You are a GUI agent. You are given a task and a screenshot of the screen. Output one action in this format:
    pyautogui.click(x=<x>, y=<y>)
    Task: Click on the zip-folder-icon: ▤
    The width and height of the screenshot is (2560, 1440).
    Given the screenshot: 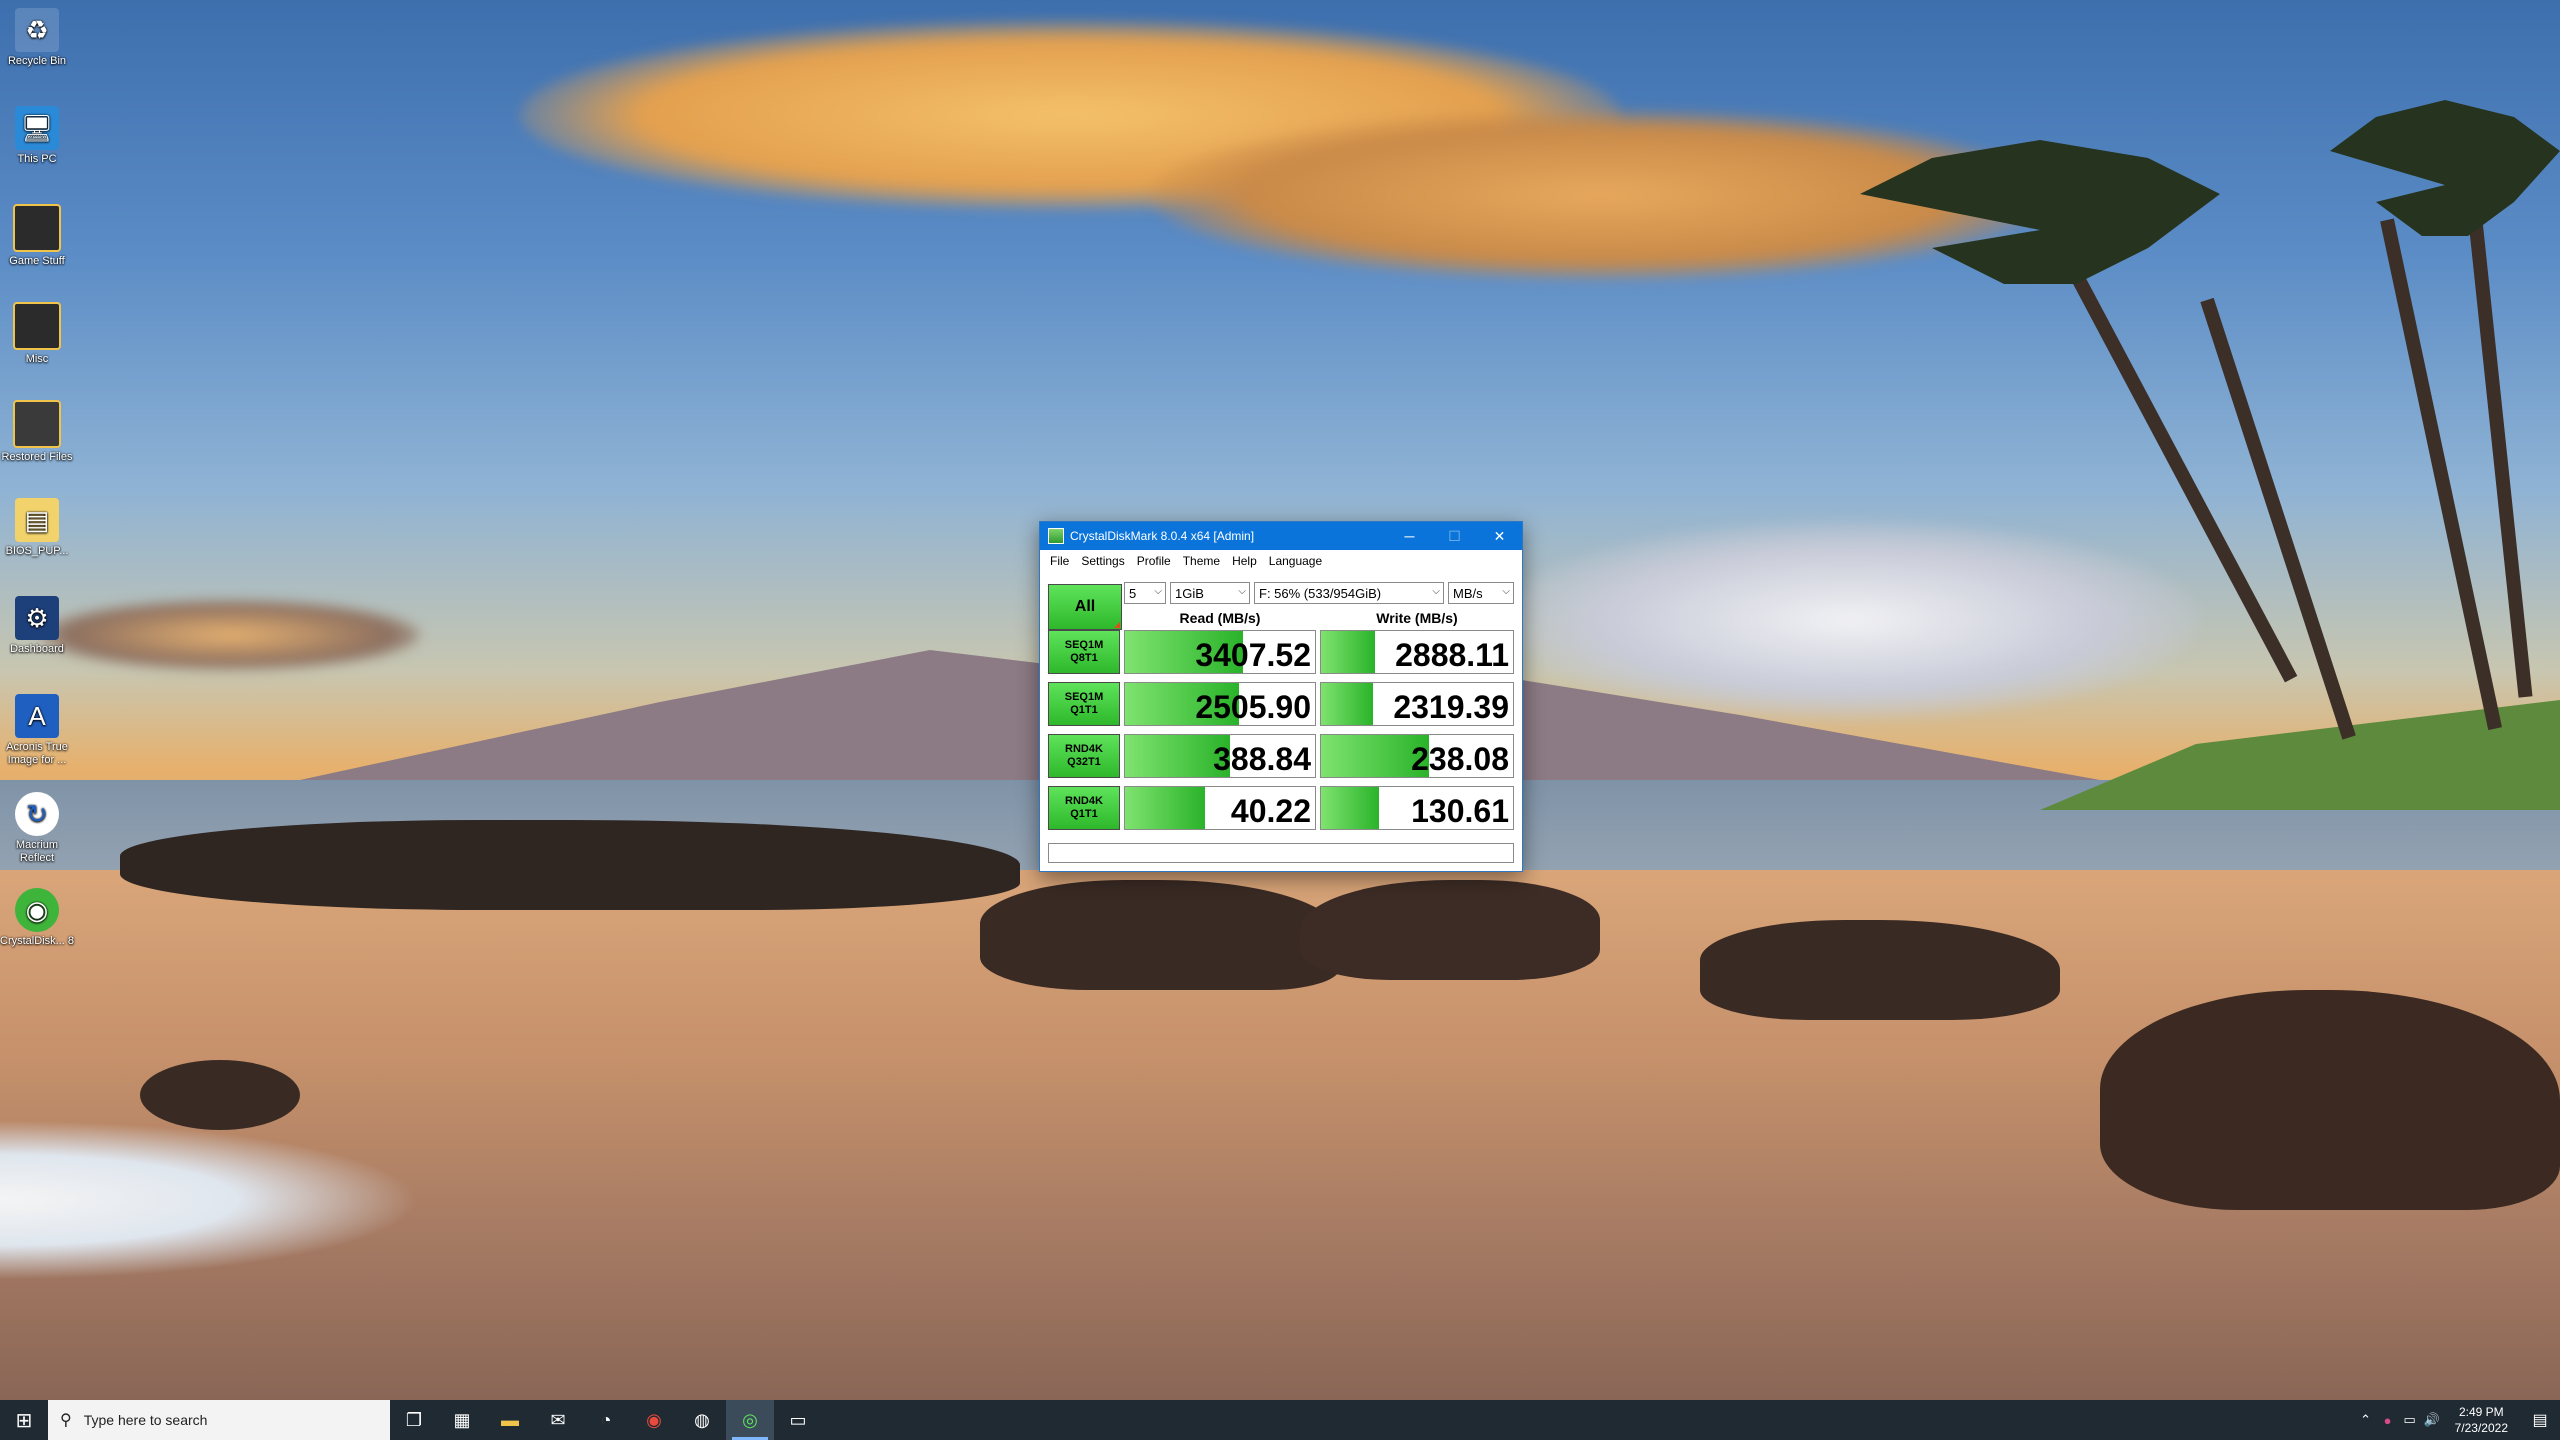 What is the action you would take?
    pyautogui.click(x=37, y=520)
    